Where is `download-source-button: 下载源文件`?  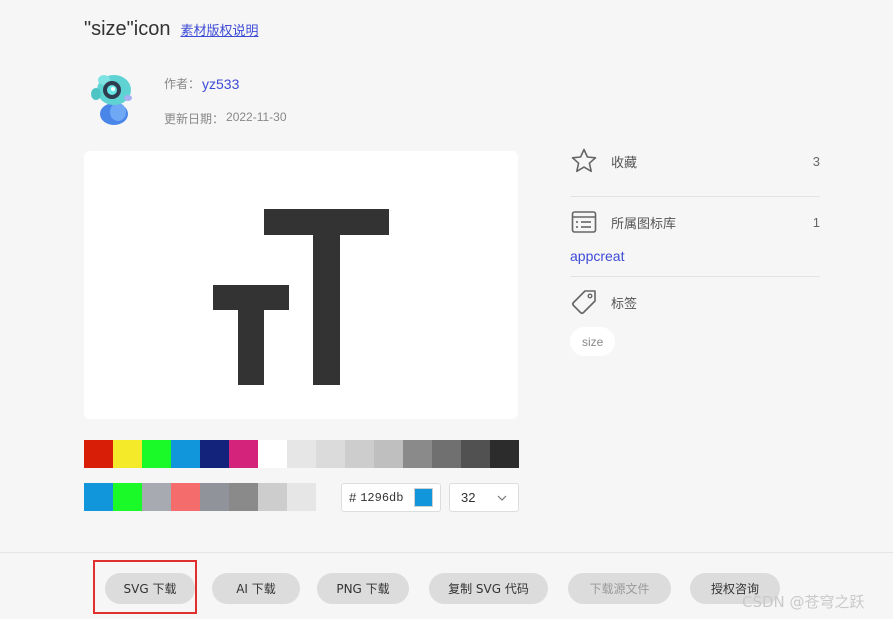 download-source-button: 下载源文件 is located at coordinates (619, 588).